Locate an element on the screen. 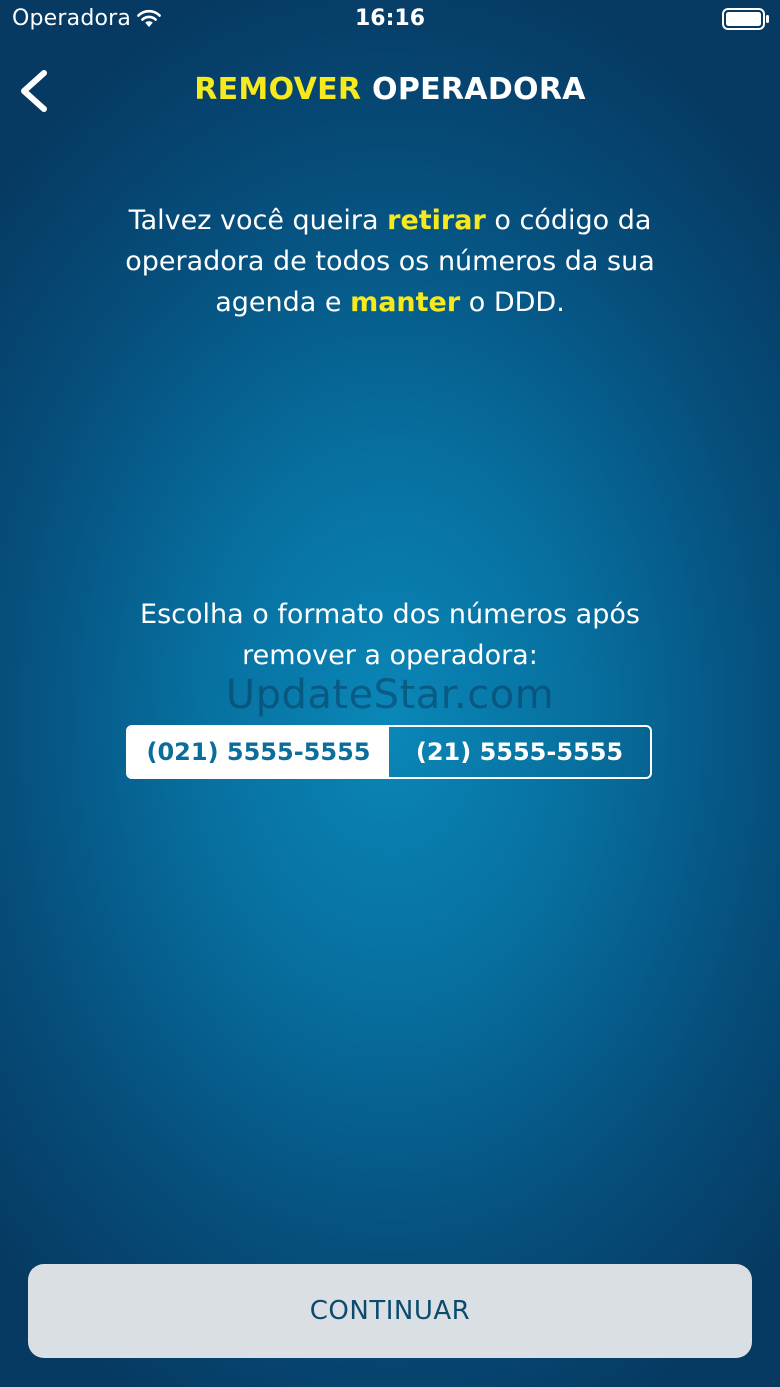  navigation-bar: REMOVER OPERADORA is located at coordinates (390, 91).